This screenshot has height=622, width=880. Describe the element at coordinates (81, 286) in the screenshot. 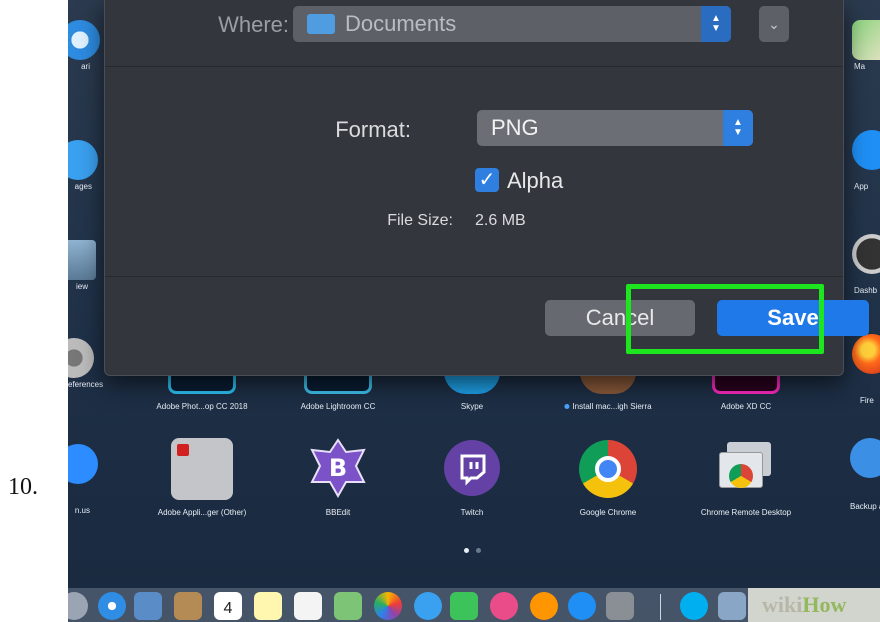

I see `side-app-label: iew` at that location.